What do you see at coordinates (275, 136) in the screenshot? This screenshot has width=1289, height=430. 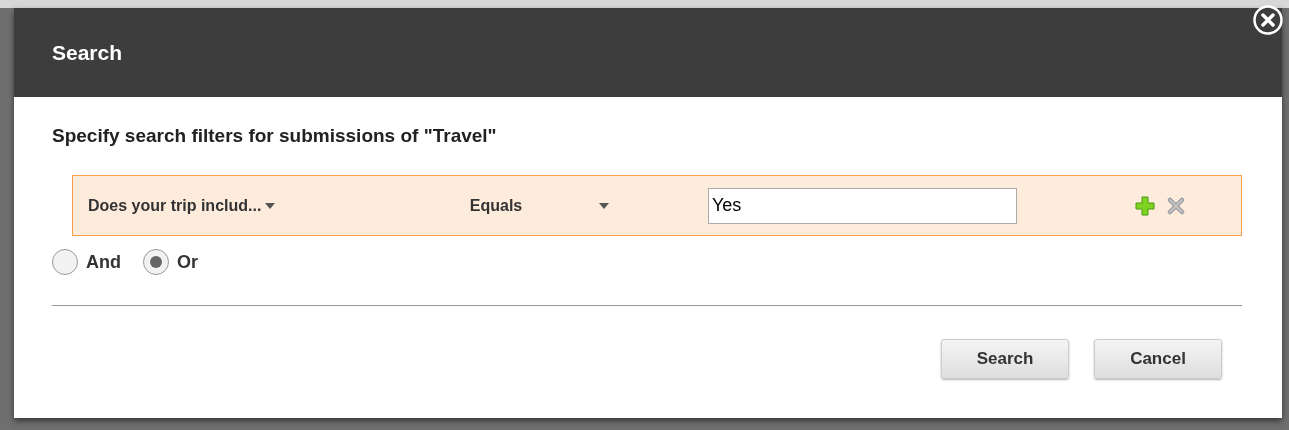 I see `dialog-heading: Specify search filters for submissions of "Travel"` at bounding box center [275, 136].